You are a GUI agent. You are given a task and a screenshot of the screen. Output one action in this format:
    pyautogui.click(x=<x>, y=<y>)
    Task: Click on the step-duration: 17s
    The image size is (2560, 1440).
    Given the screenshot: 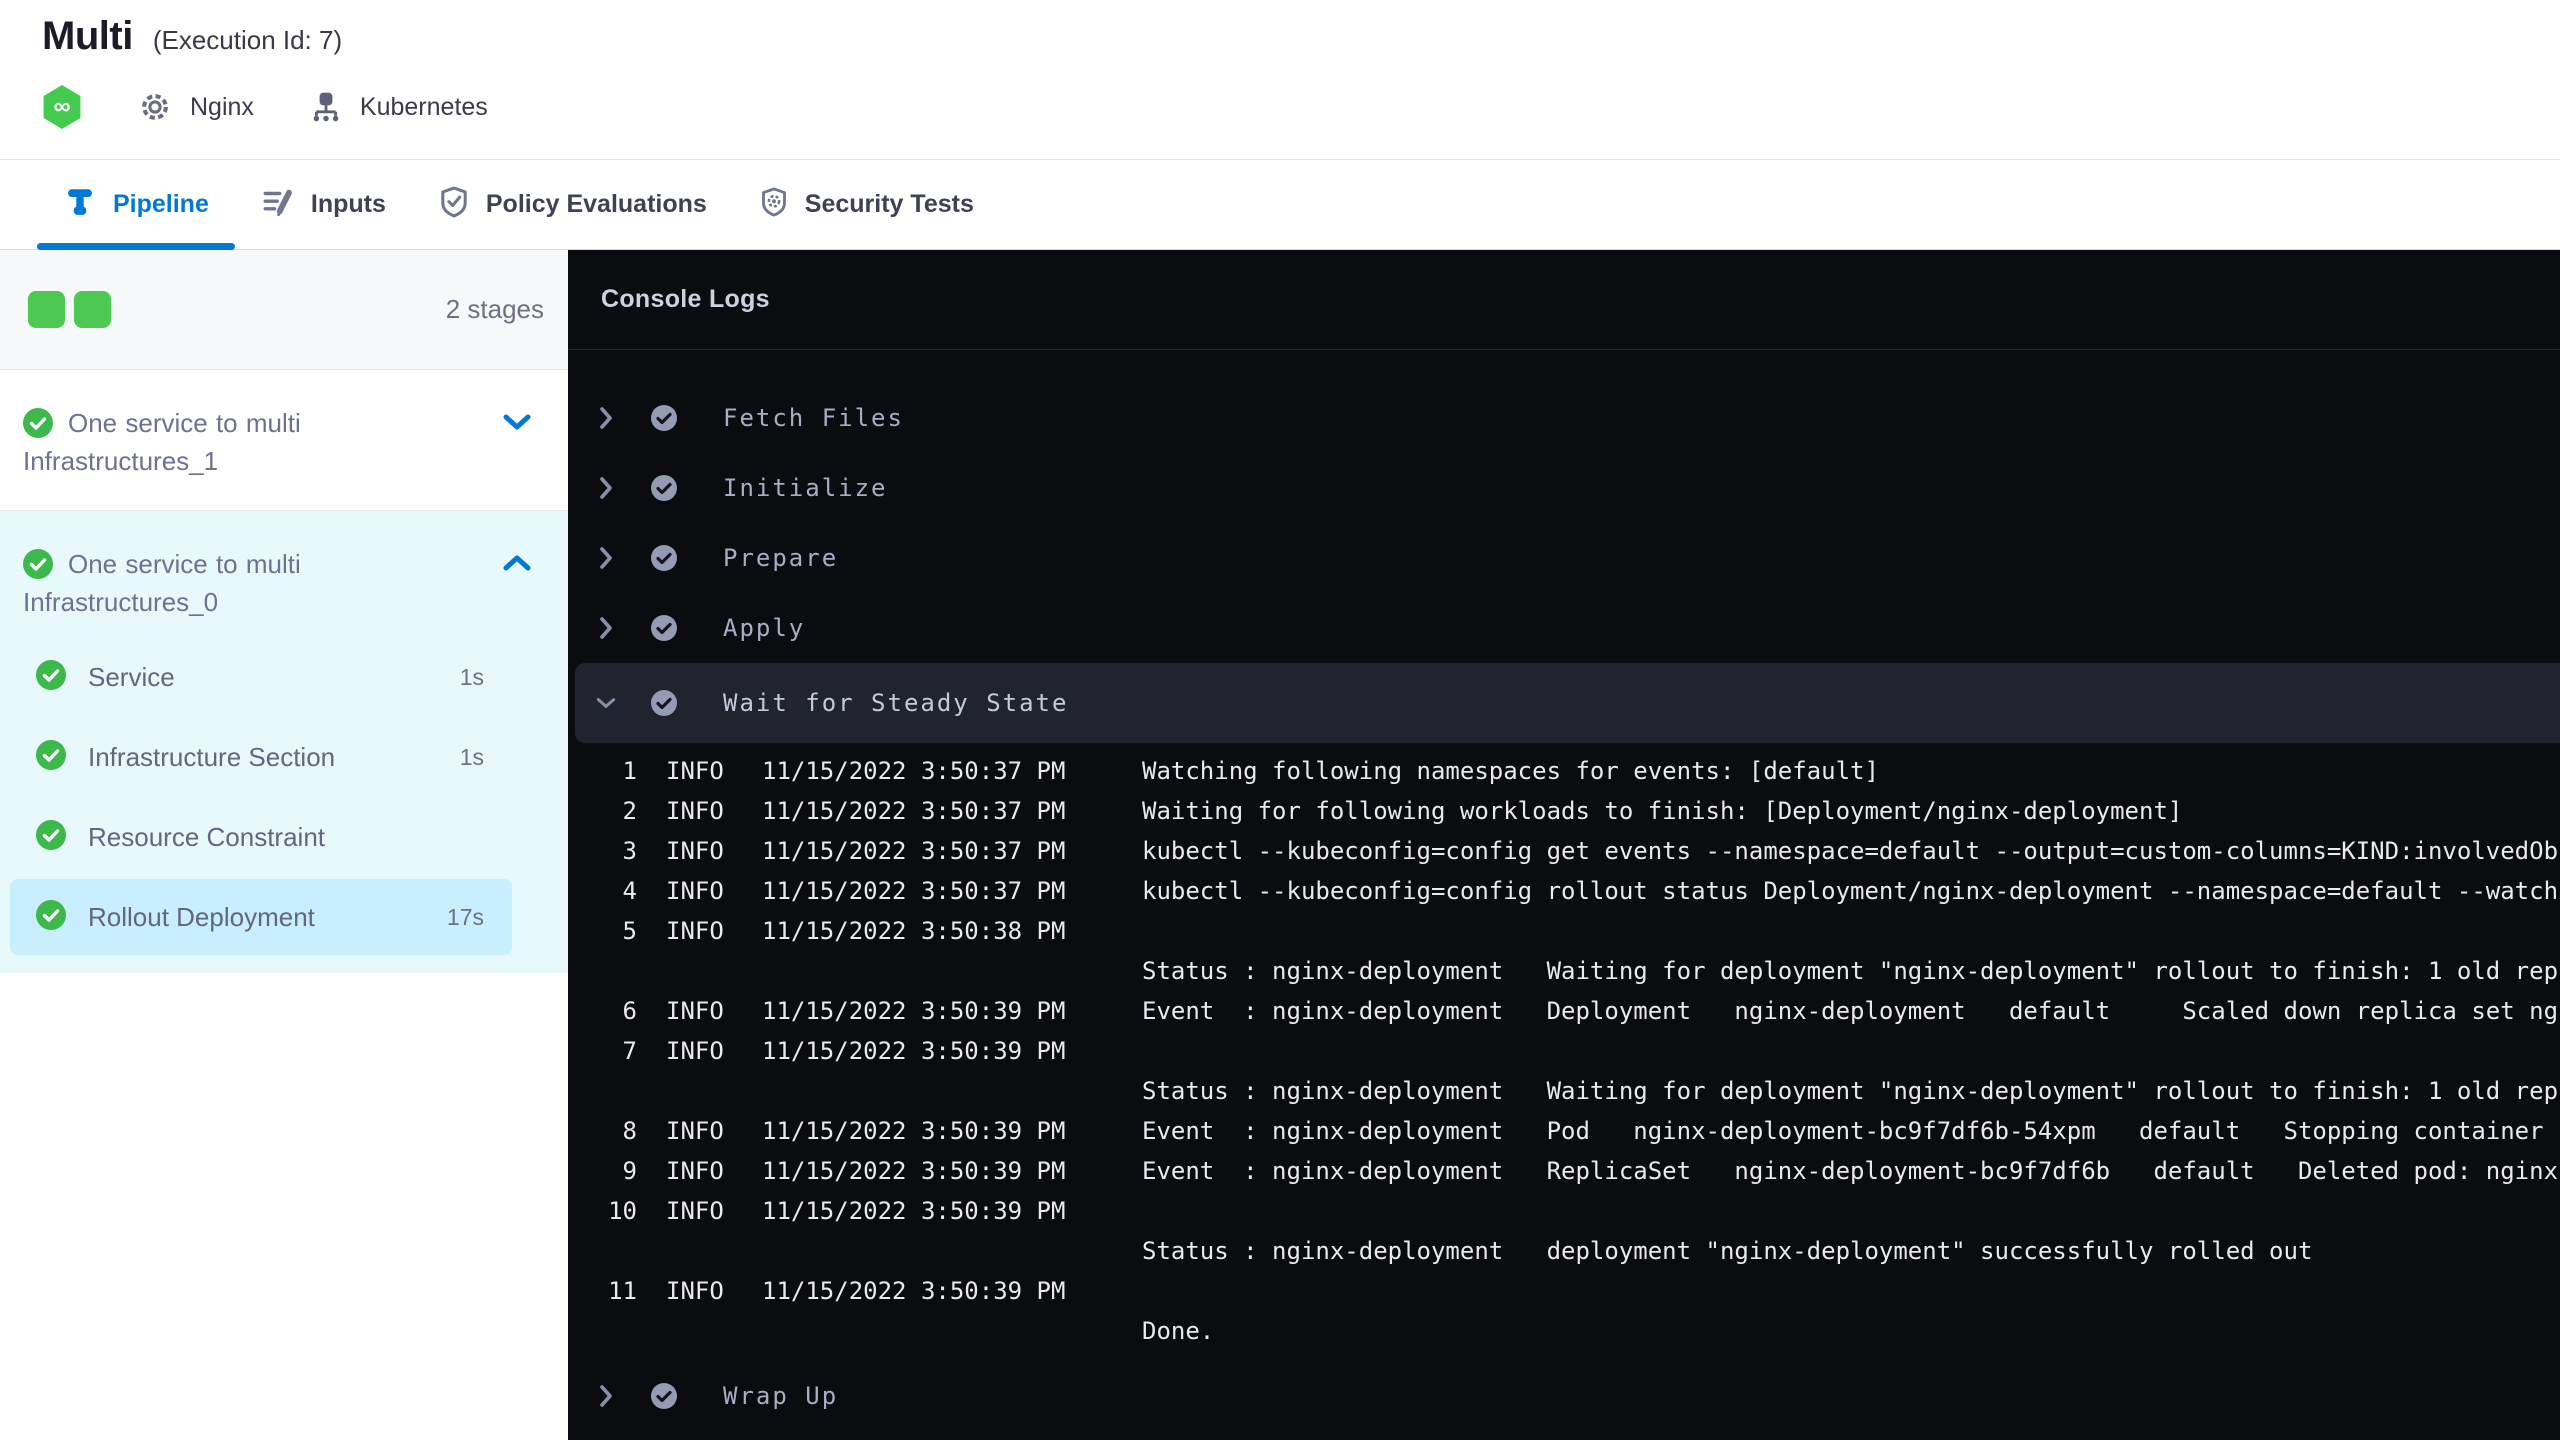 What is the action you would take?
    pyautogui.click(x=465, y=916)
    